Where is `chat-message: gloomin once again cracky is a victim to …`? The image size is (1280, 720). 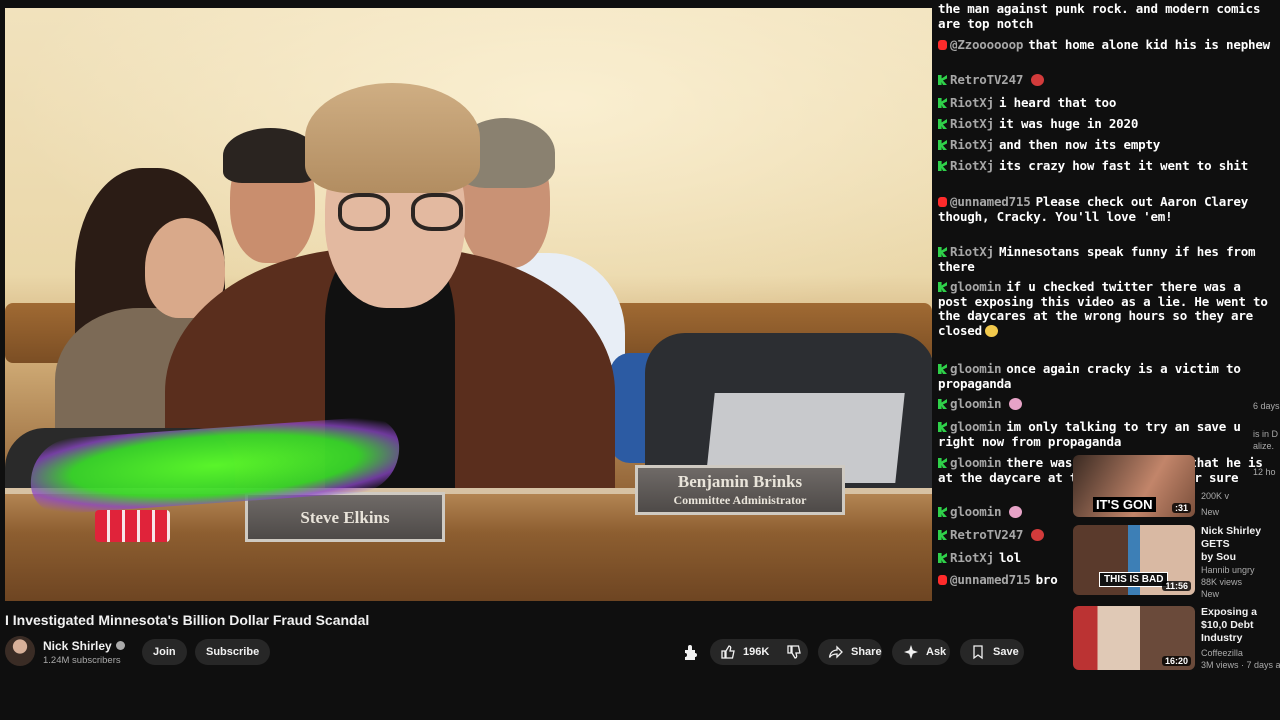
chat-message: gloomin once again cracky is a victim to … is located at coordinates (1107, 376).